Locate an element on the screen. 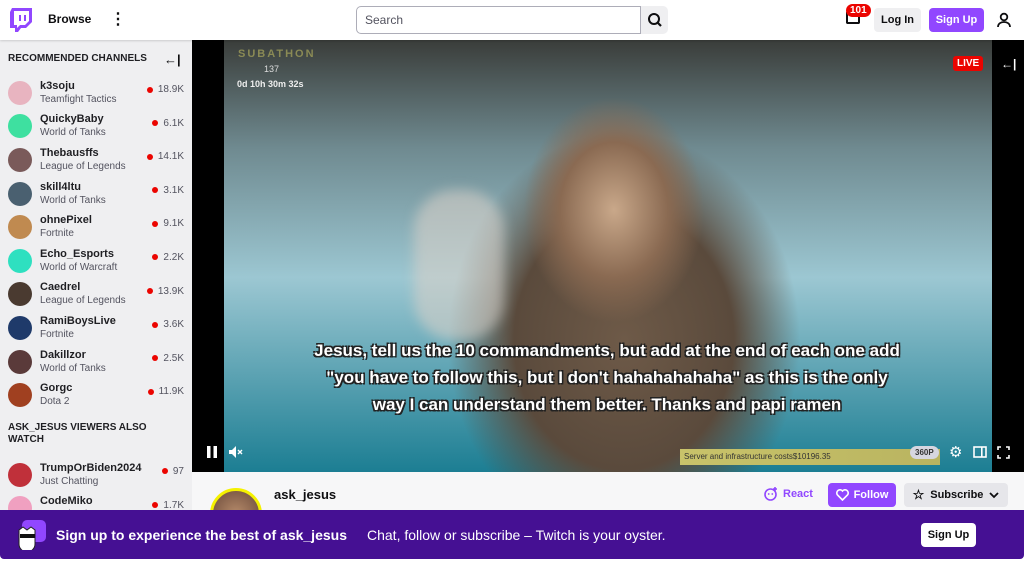 The image size is (1024, 576). search-icon is located at coordinates (654, 20).